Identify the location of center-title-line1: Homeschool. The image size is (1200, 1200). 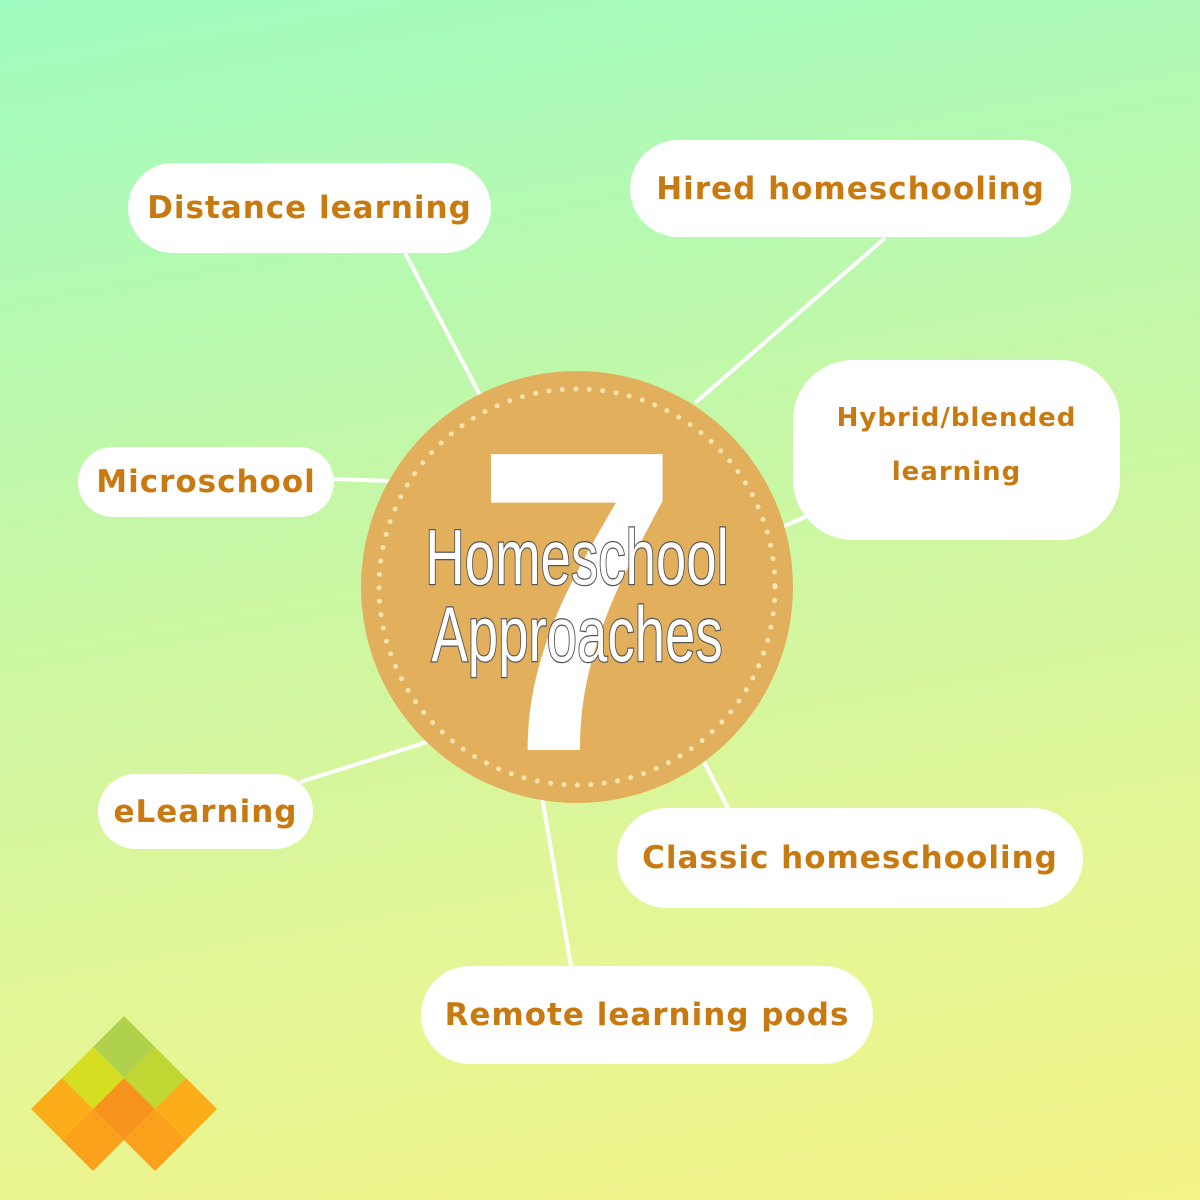
(576, 557).